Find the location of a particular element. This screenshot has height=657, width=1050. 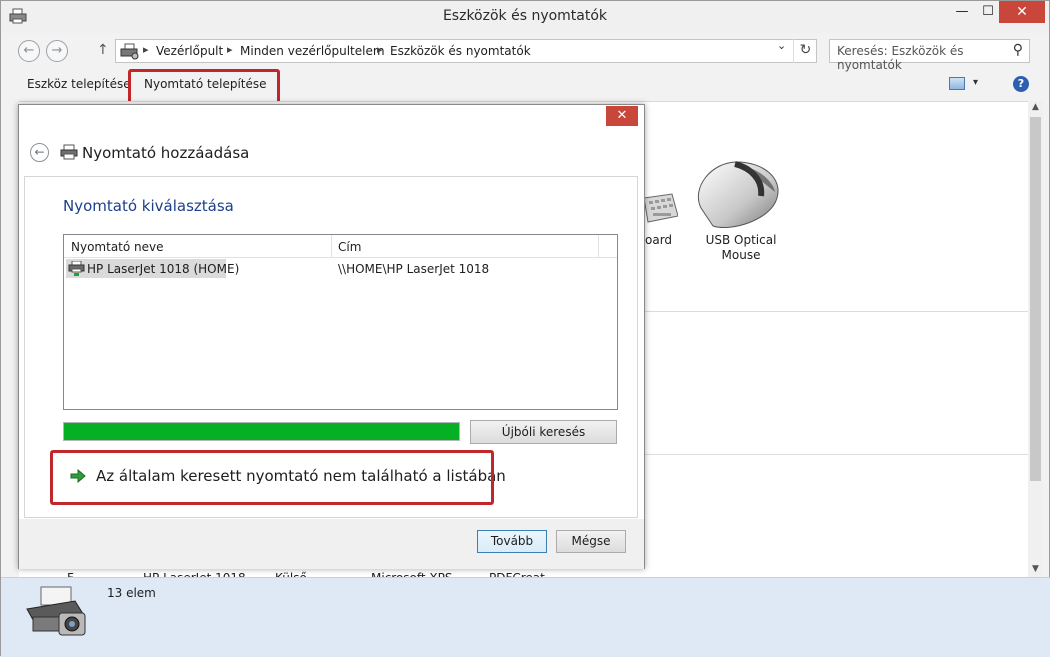

search-again-button: Újbóli keresés is located at coordinates (543, 432).